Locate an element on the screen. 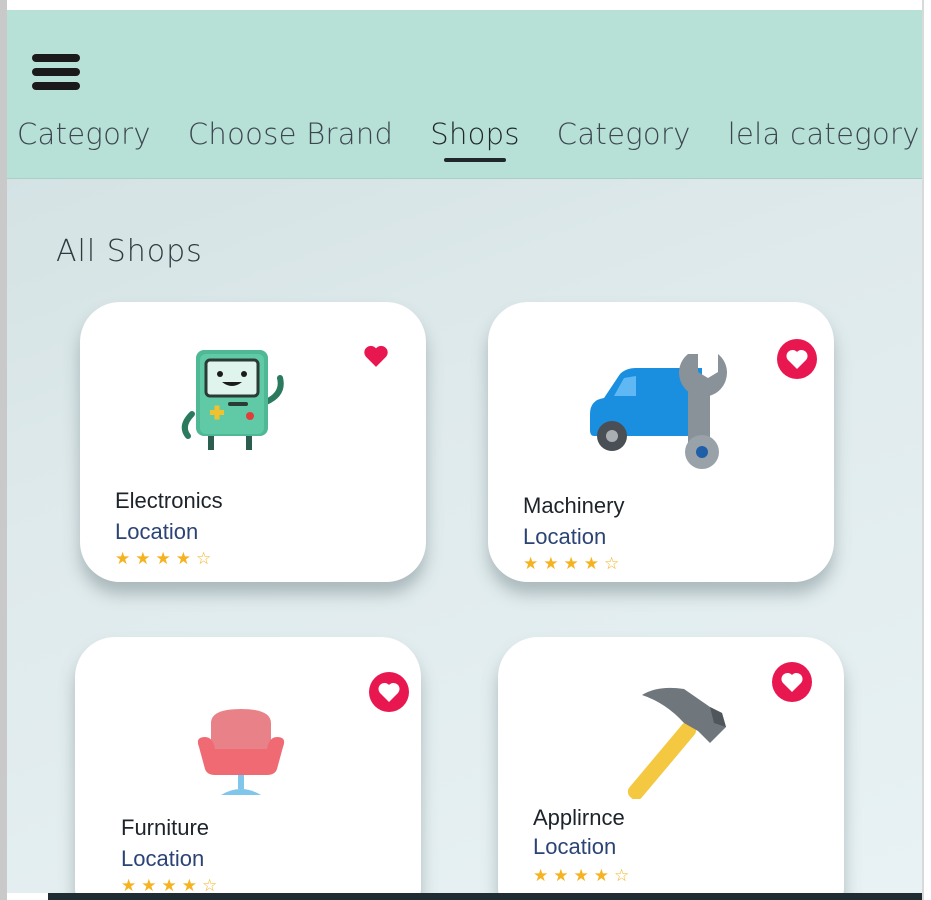  tab-lela-category: lela category is located at coordinates (824, 139).